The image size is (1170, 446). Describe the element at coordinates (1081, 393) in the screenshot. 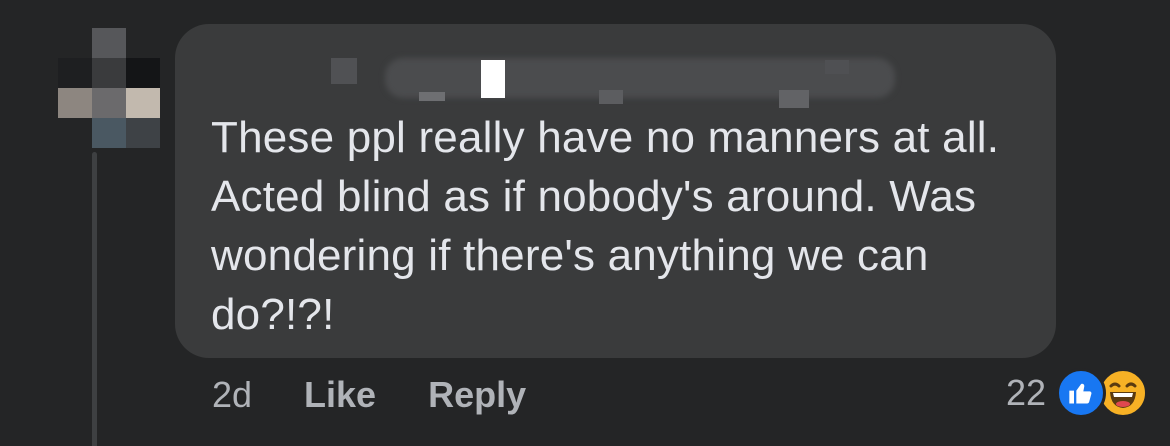

I see `like-icon` at that location.